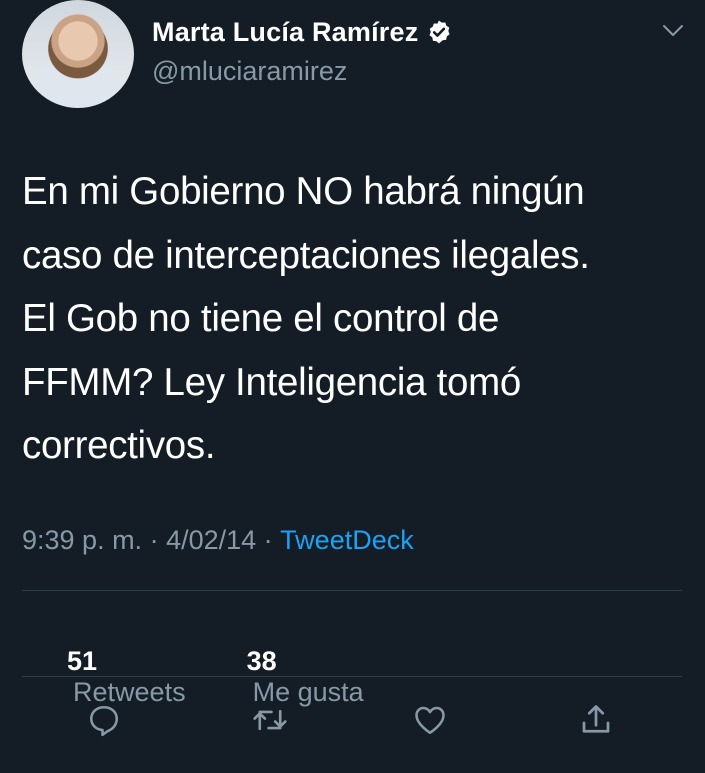 This screenshot has height=773, width=705. Describe the element at coordinates (673, 31) in the screenshot. I see `chevron-down-icon` at that location.